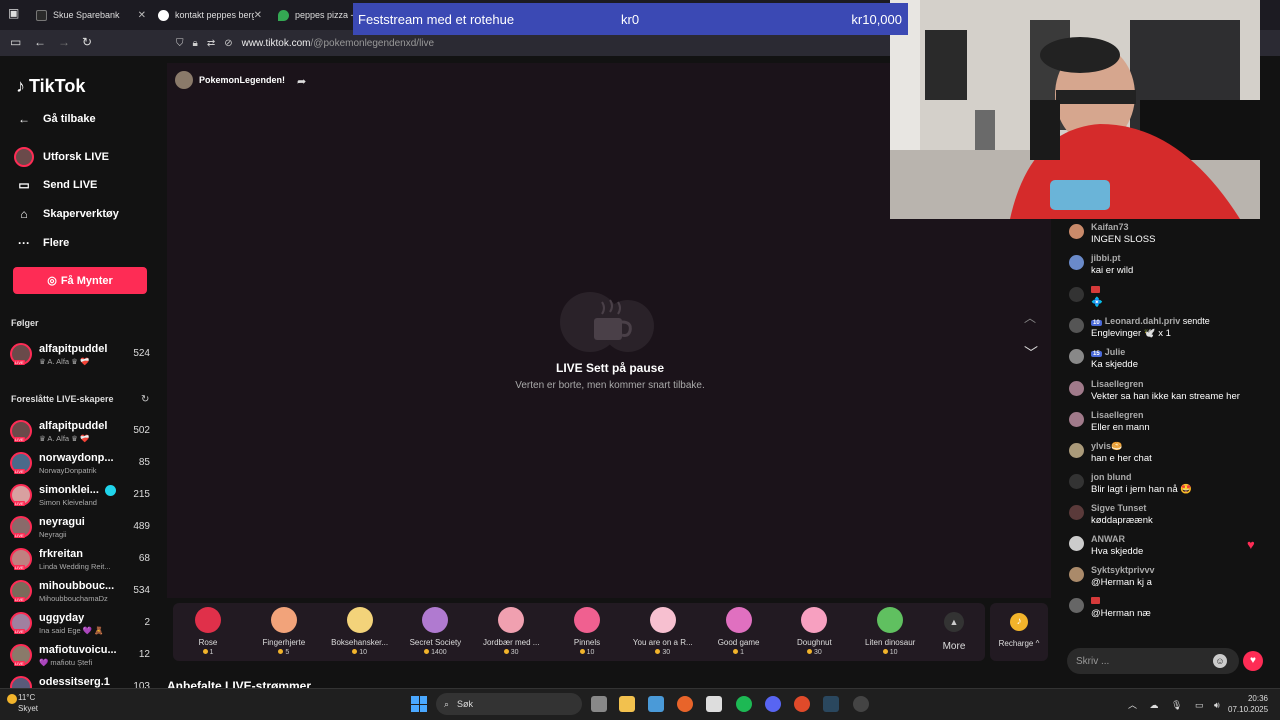 This screenshot has width=1280, height=720. Describe the element at coordinates (744, 704) in the screenshot. I see `spotify-icon` at that location.